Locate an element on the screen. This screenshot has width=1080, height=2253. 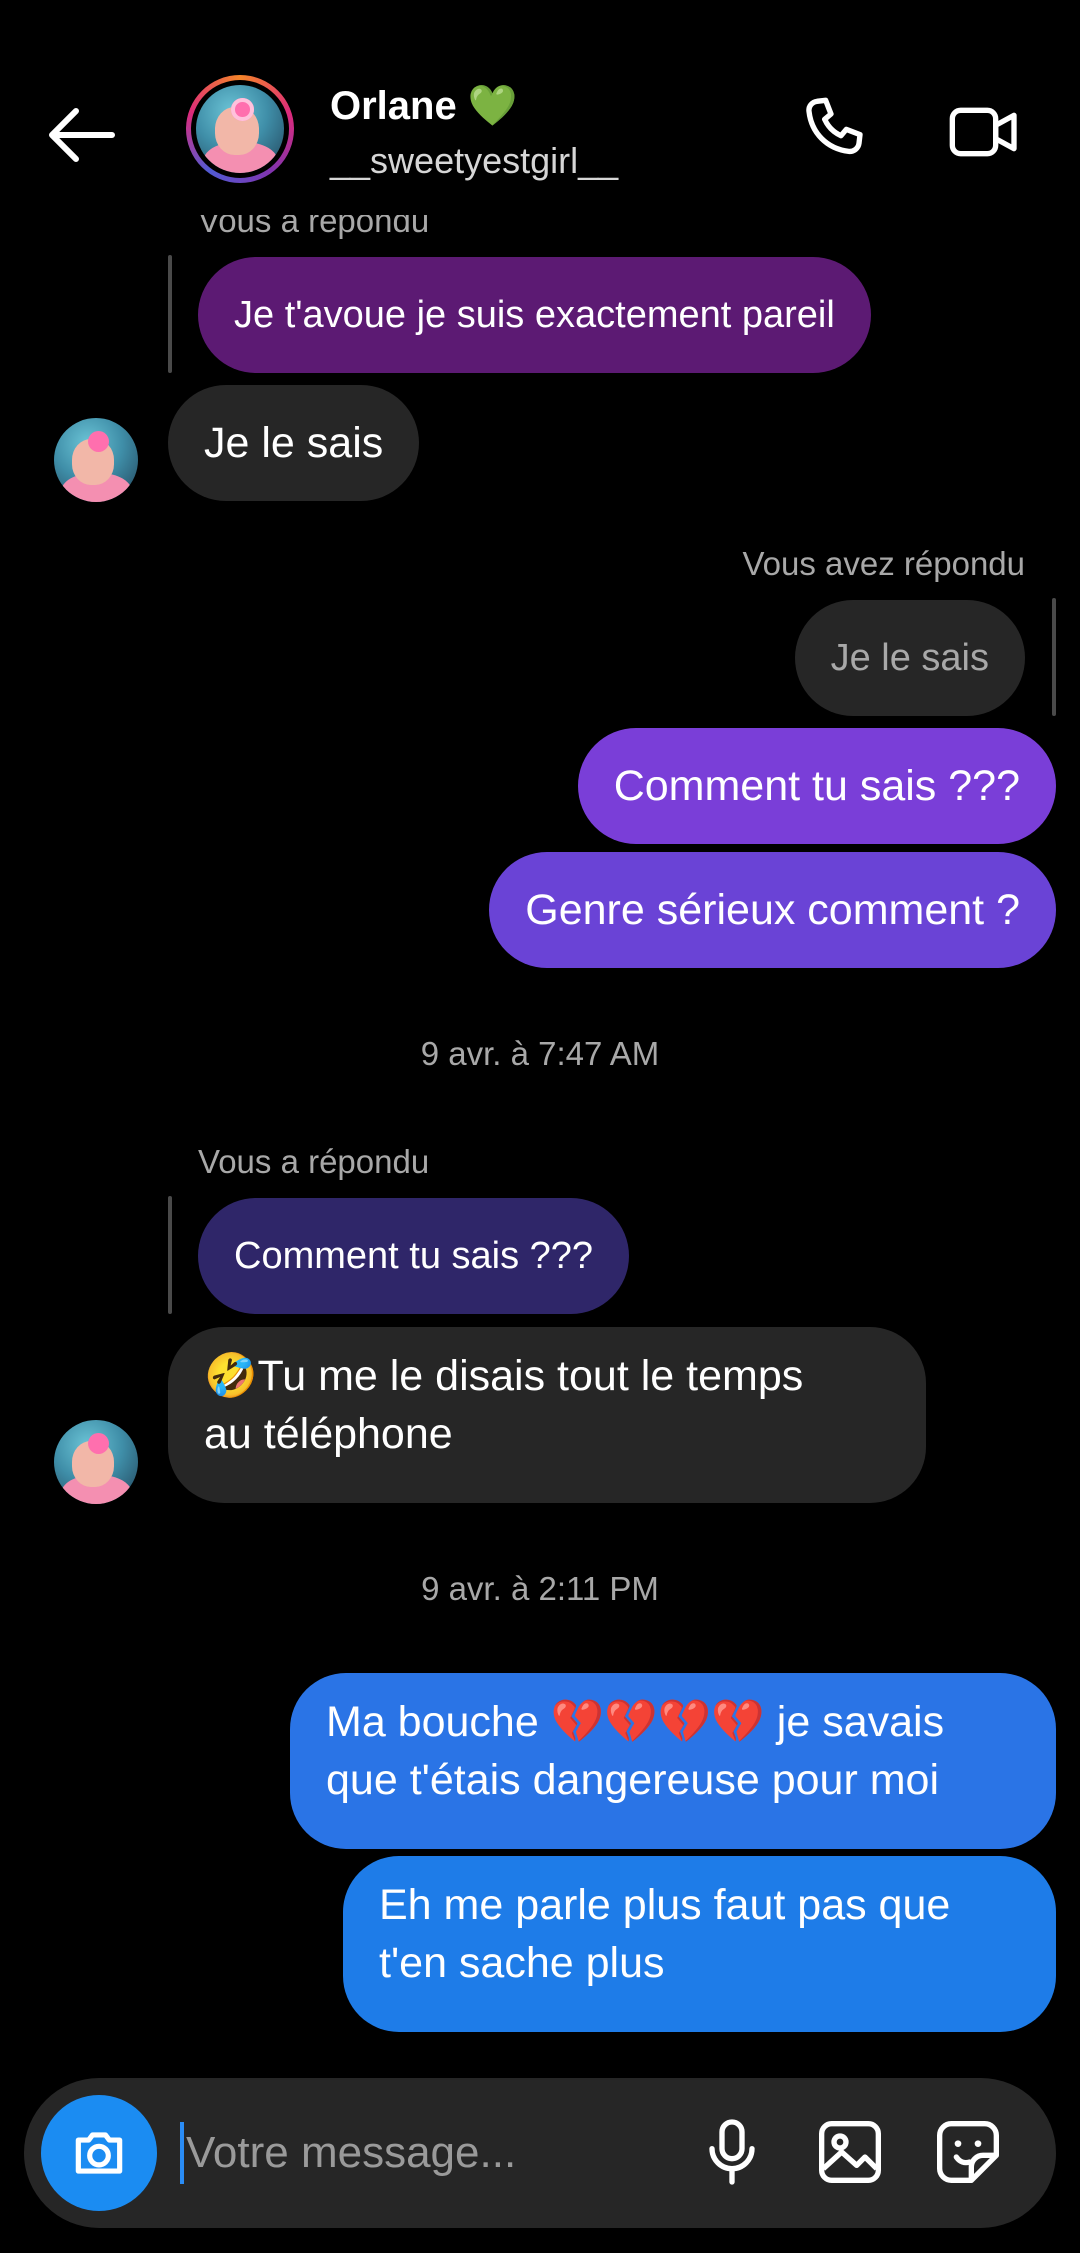
gallery-button is located at coordinates (850, 2152).